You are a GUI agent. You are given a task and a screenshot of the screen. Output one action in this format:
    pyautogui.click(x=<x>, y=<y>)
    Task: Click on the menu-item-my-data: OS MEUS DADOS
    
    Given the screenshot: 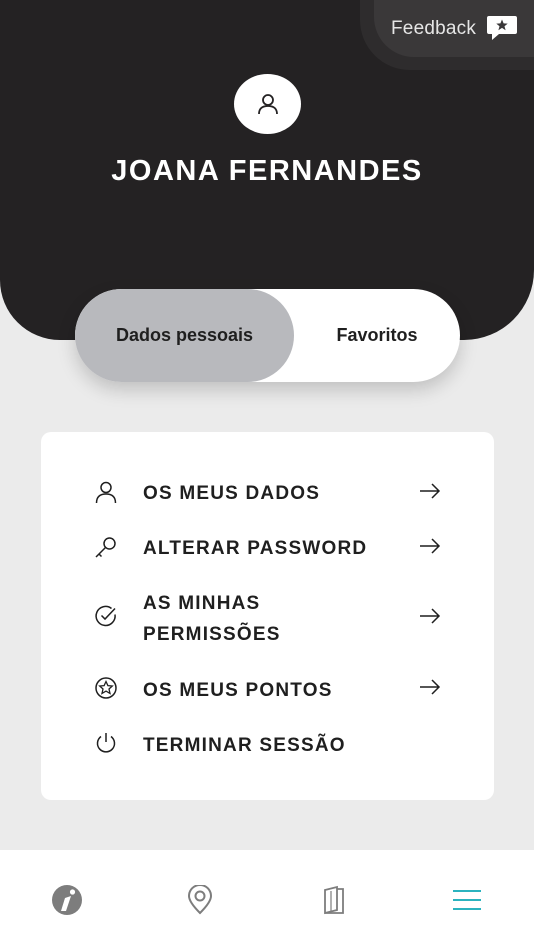 What is the action you would take?
    pyautogui.click(x=267, y=493)
    